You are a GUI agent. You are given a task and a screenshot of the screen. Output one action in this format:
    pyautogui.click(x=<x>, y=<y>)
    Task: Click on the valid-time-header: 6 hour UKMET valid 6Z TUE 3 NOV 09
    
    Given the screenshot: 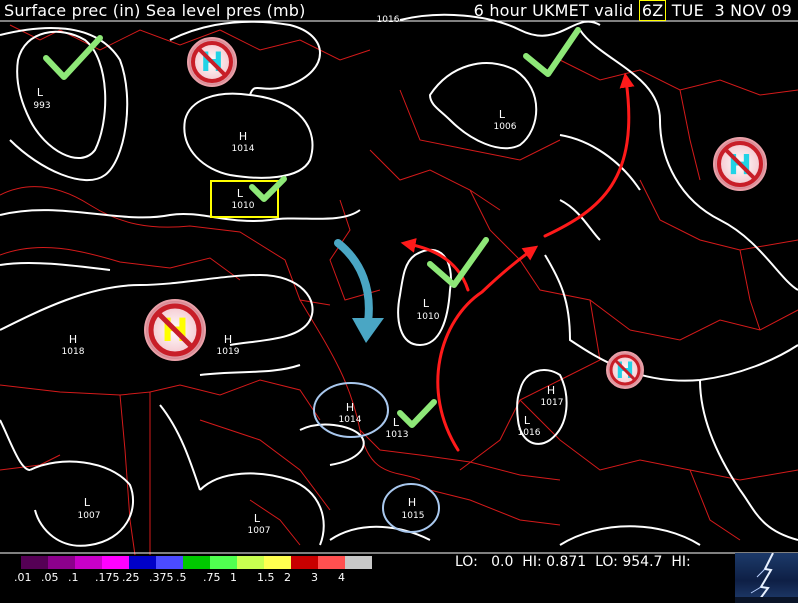 What is the action you would take?
    pyautogui.click(x=632, y=10)
    